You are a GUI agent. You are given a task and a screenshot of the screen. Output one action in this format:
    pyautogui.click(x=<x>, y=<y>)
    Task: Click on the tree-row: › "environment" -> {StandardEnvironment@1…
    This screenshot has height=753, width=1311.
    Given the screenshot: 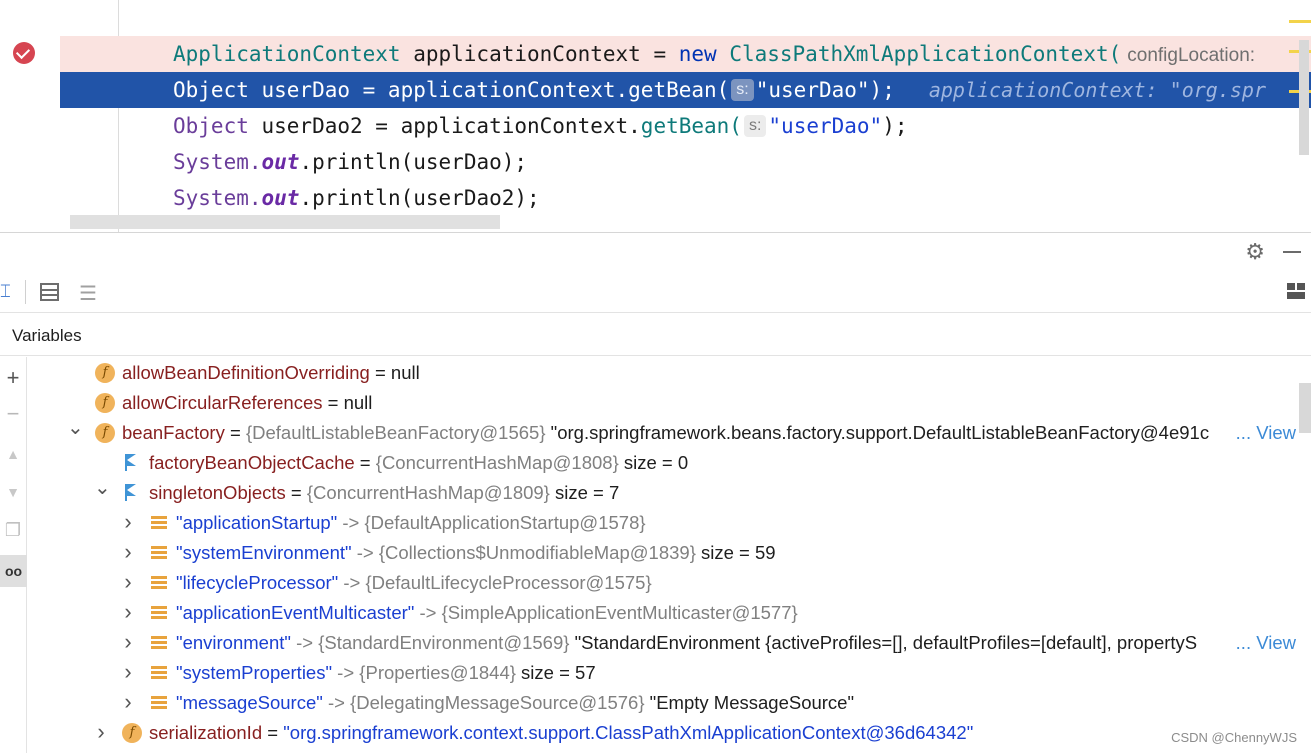 What is the action you would take?
    pyautogui.click(x=662, y=643)
    